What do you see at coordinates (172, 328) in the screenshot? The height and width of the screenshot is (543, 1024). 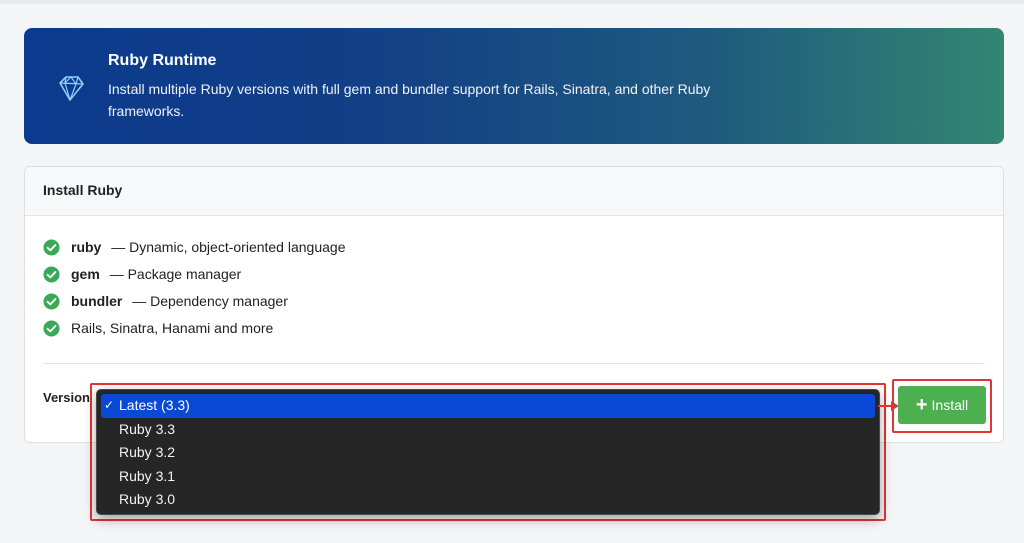 I see `feature-desc: Rails, Sinatra, Hanami and more` at bounding box center [172, 328].